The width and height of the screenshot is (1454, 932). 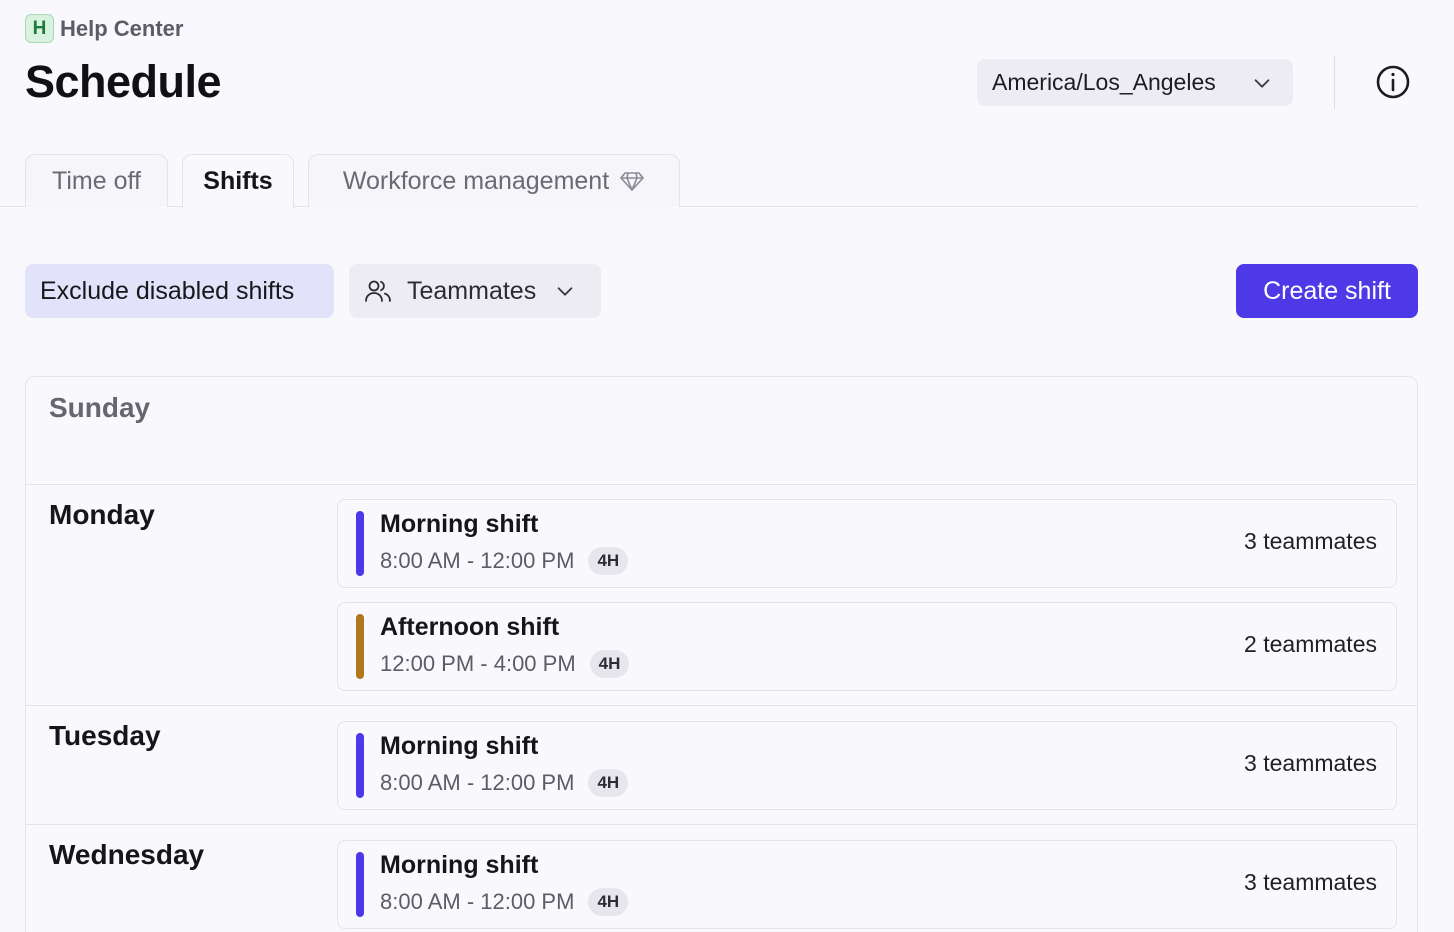 What do you see at coordinates (167, 290) in the screenshot?
I see `exclude-label: Exclude disabled shifts` at bounding box center [167, 290].